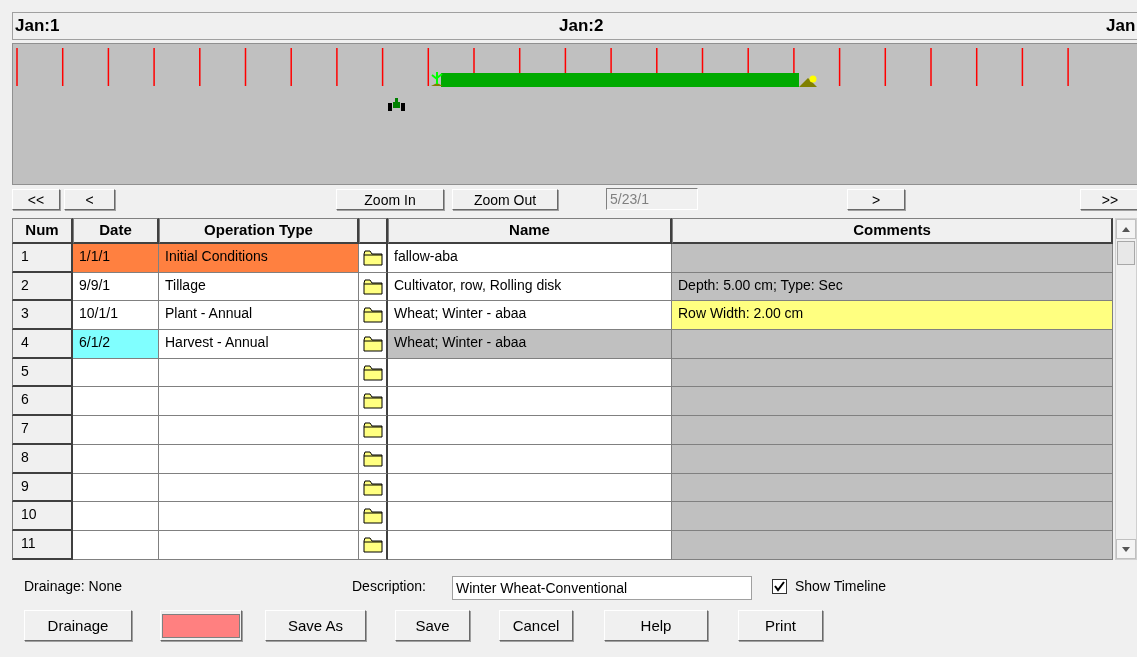 Image resolution: width=1137 pixels, height=657 pixels. I want to click on nav-button: >>, so click(1108, 199).